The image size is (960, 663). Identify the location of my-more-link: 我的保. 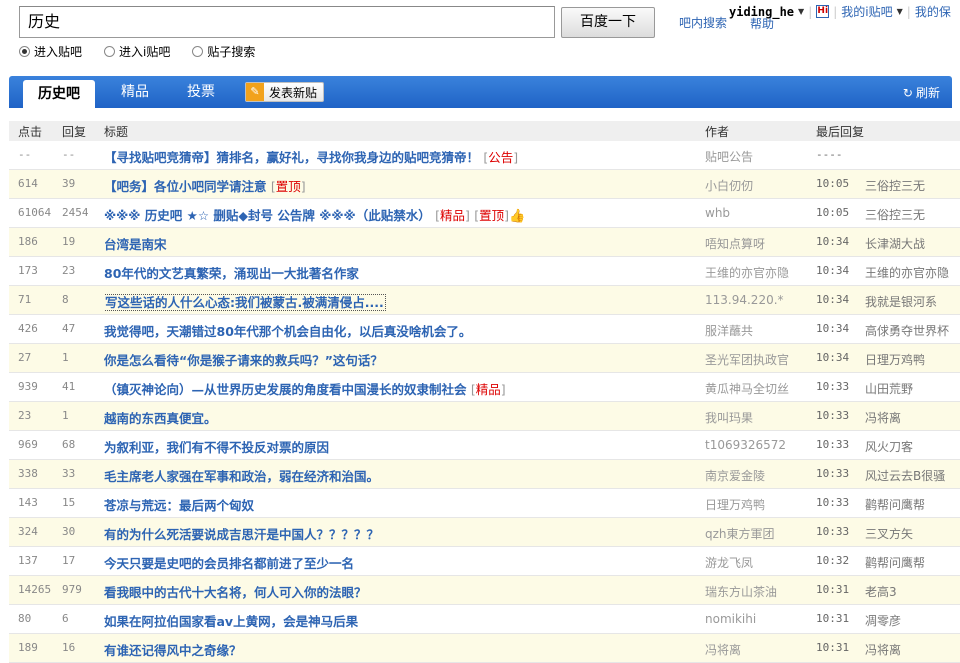
(933, 11).